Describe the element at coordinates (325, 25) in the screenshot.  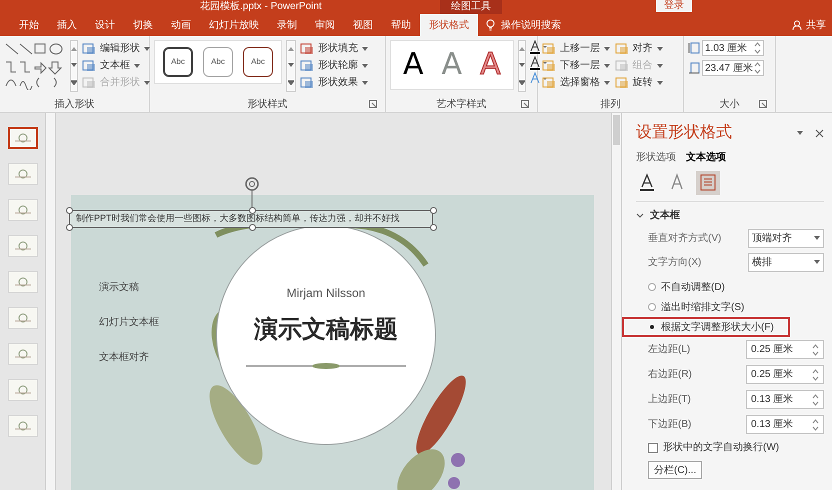
I see `ribbon-tab: 审阅` at that location.